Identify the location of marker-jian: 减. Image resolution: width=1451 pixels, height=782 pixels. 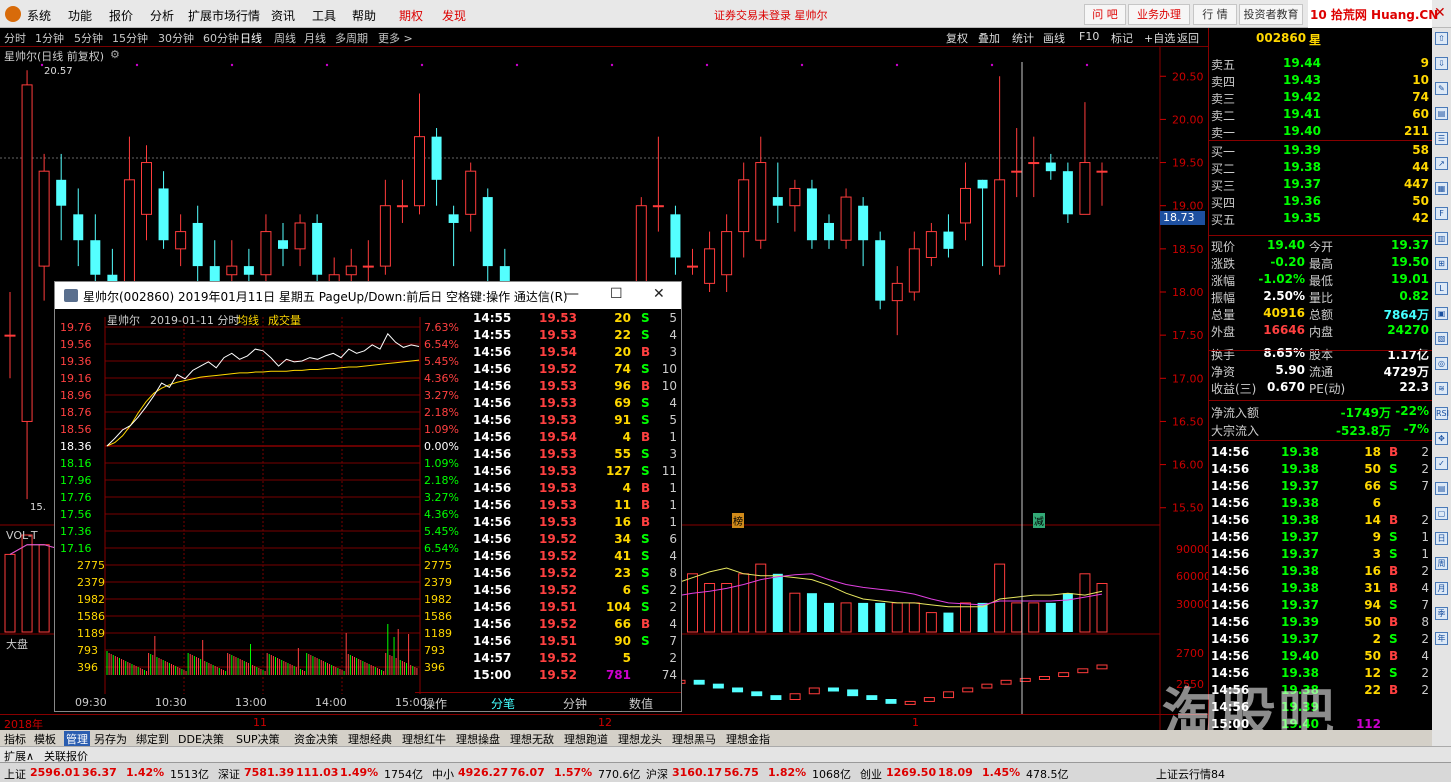
(1039, 520).